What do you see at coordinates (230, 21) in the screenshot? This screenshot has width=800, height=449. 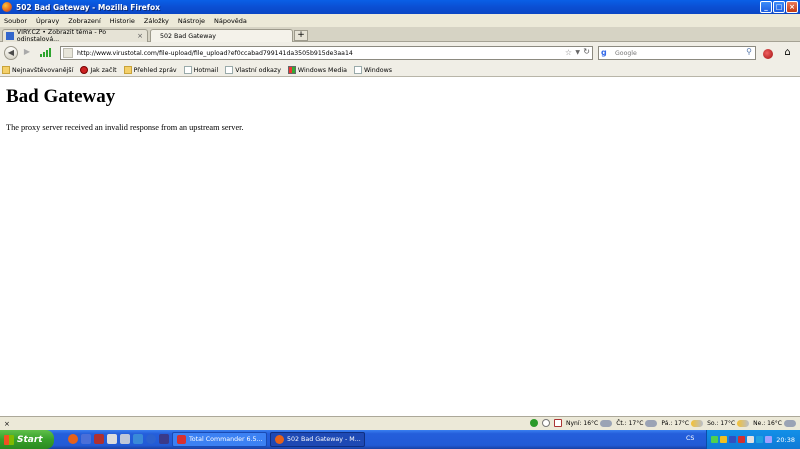 I see `menu-napoveda: Nápověda` at bounding box center [230, 21].